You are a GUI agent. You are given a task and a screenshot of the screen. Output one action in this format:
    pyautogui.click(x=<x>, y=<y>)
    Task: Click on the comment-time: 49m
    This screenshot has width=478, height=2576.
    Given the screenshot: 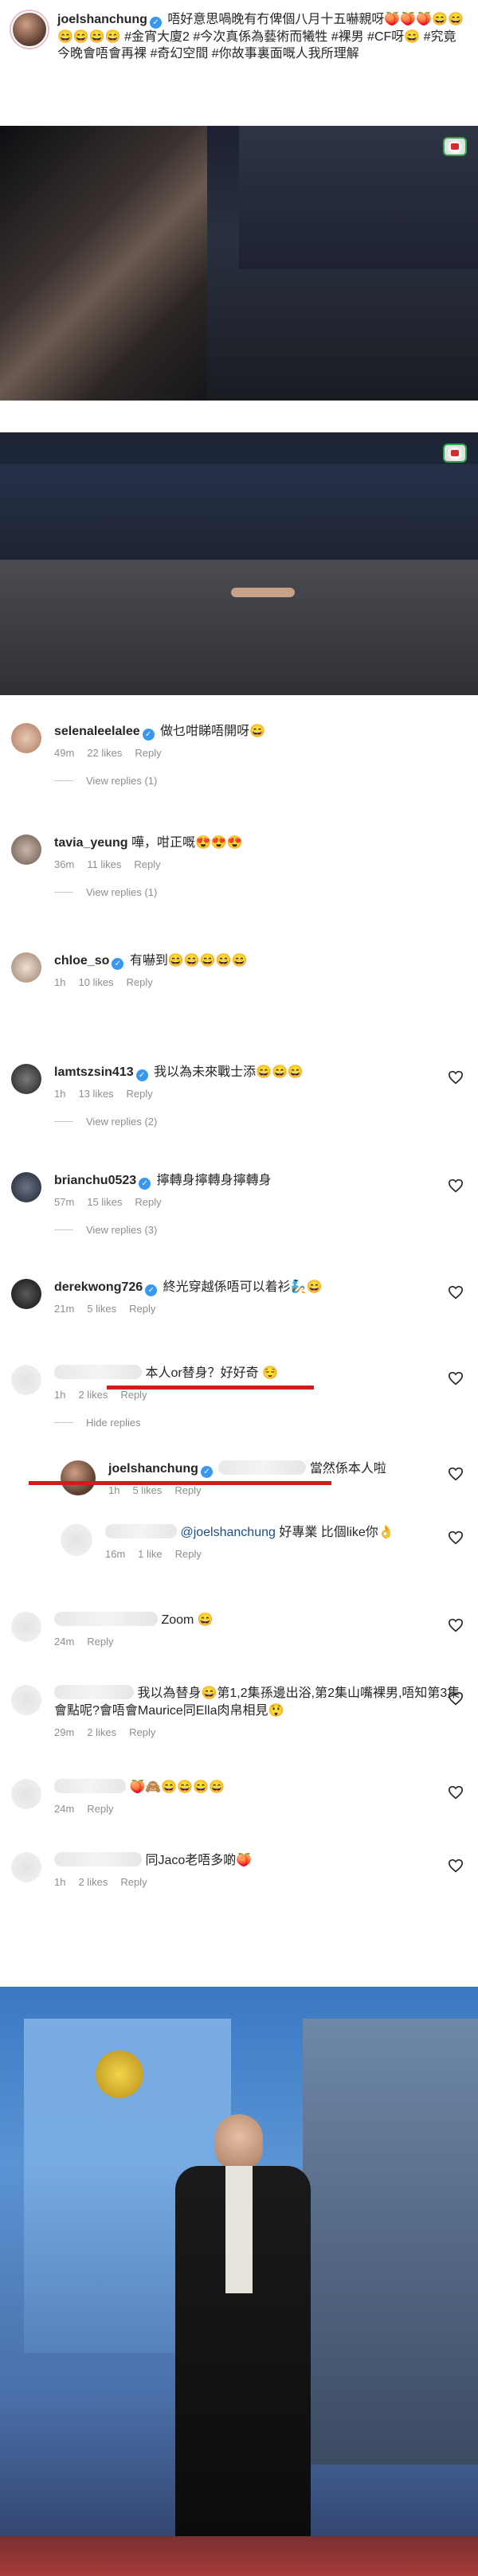 What is the action you would take?
    pyautogui.click(x=64, y=753)
    